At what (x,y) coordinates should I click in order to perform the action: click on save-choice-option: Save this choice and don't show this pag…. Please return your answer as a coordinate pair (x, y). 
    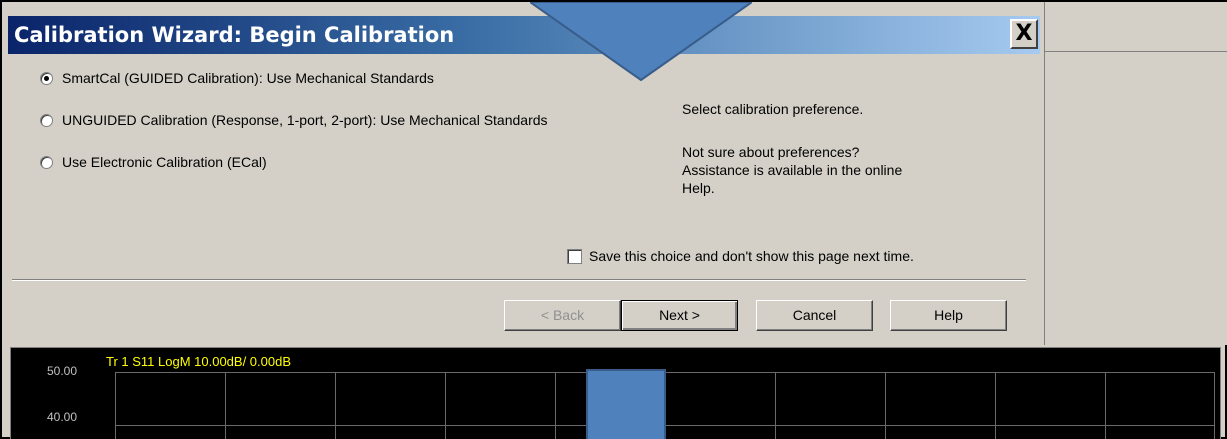
    Looking at the image, I should click on (740, 256).